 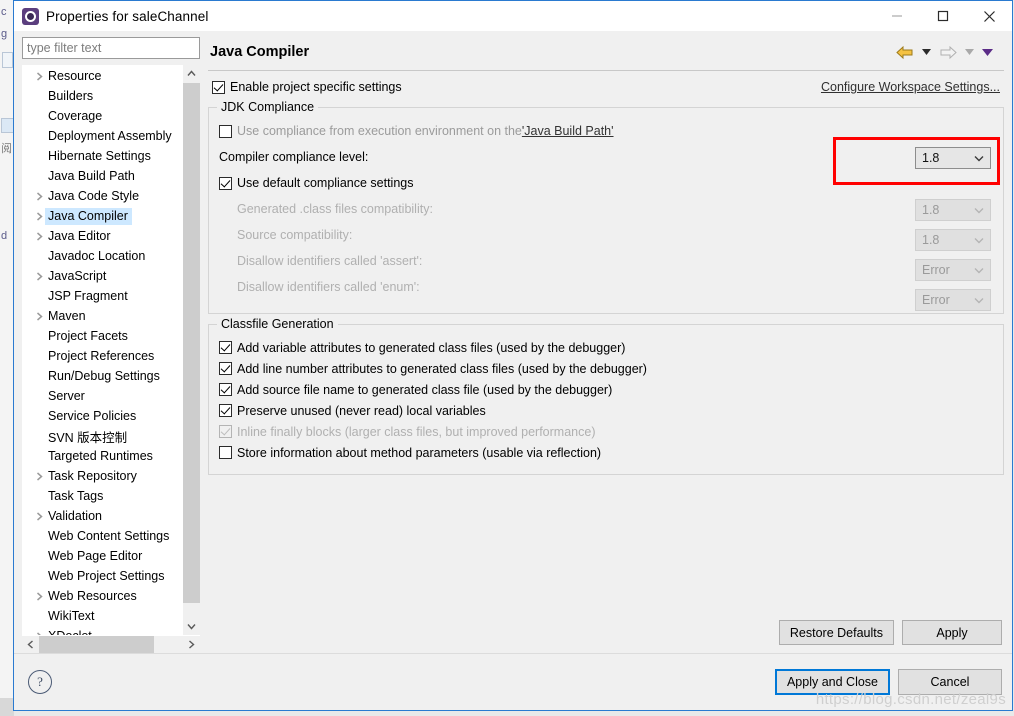 What do you see at coordinates (952, 632) in the screenshot?
I see `apply-button: Apply` at bounding box center [952, 632].